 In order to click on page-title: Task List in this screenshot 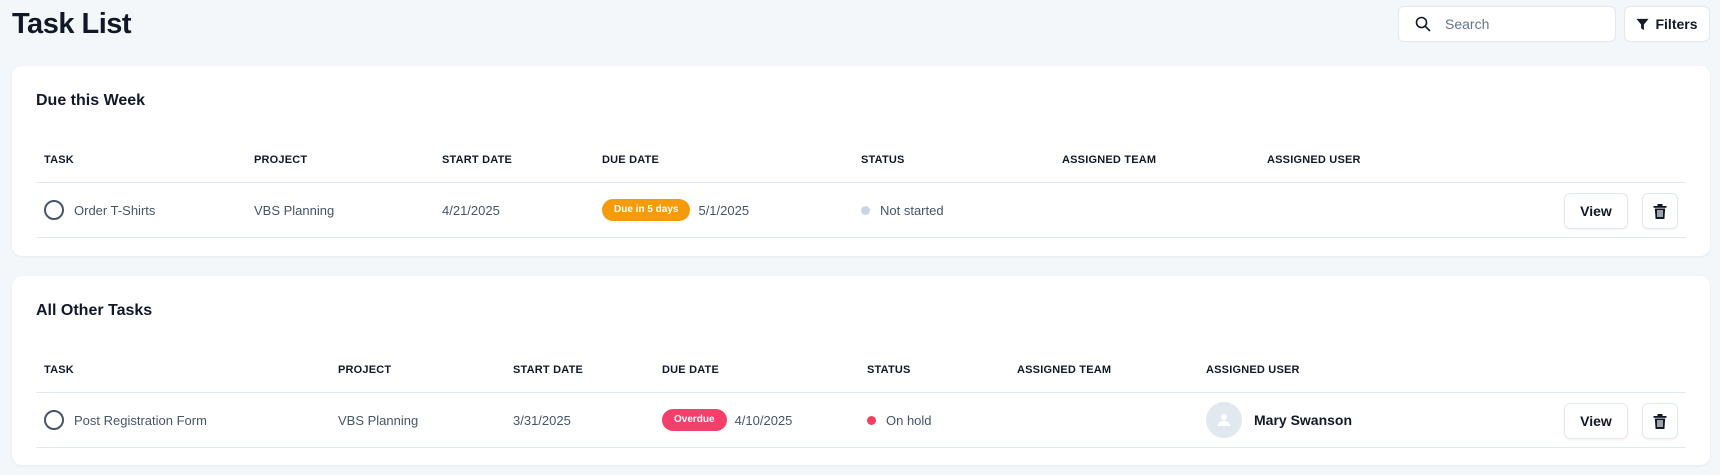, I will do `click(72, 24)`.